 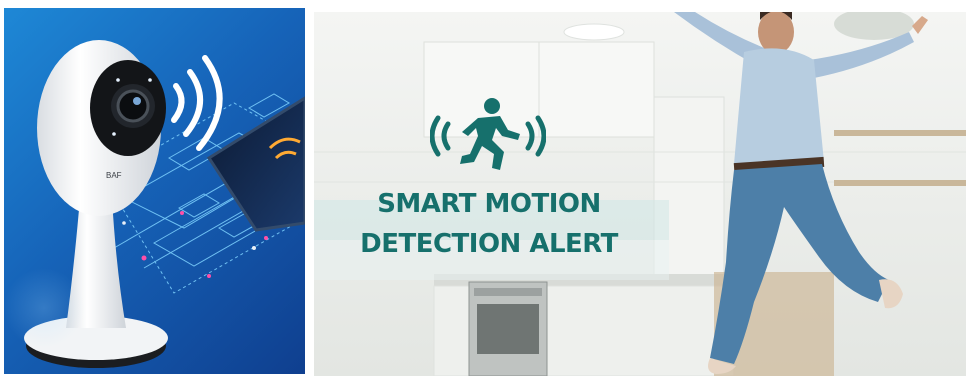 I want to click on headline-line-2: DETECTION ALERT, so click(x=489, y=244).